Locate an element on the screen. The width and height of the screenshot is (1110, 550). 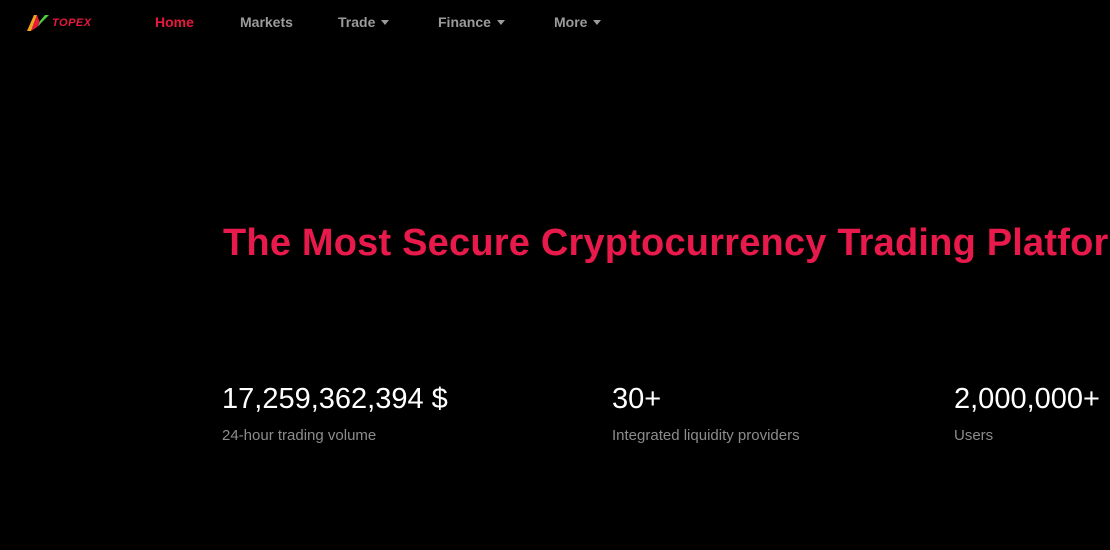
stat-label: Integrated liquidity providers is located at coordinates (706, 435).